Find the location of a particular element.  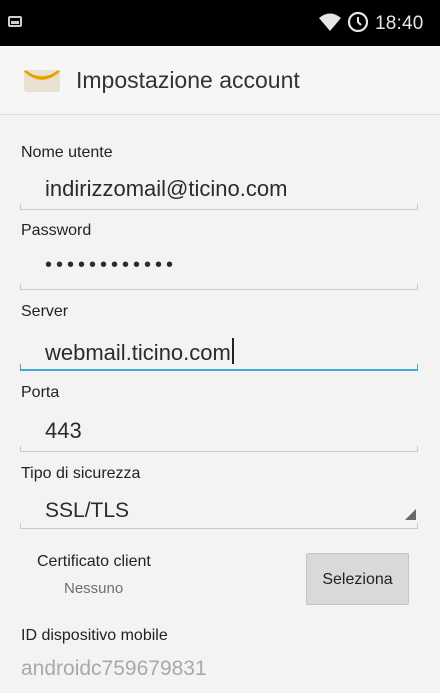

device-id-label: ID dispositivo mobile is located at coordinates (94, 635).